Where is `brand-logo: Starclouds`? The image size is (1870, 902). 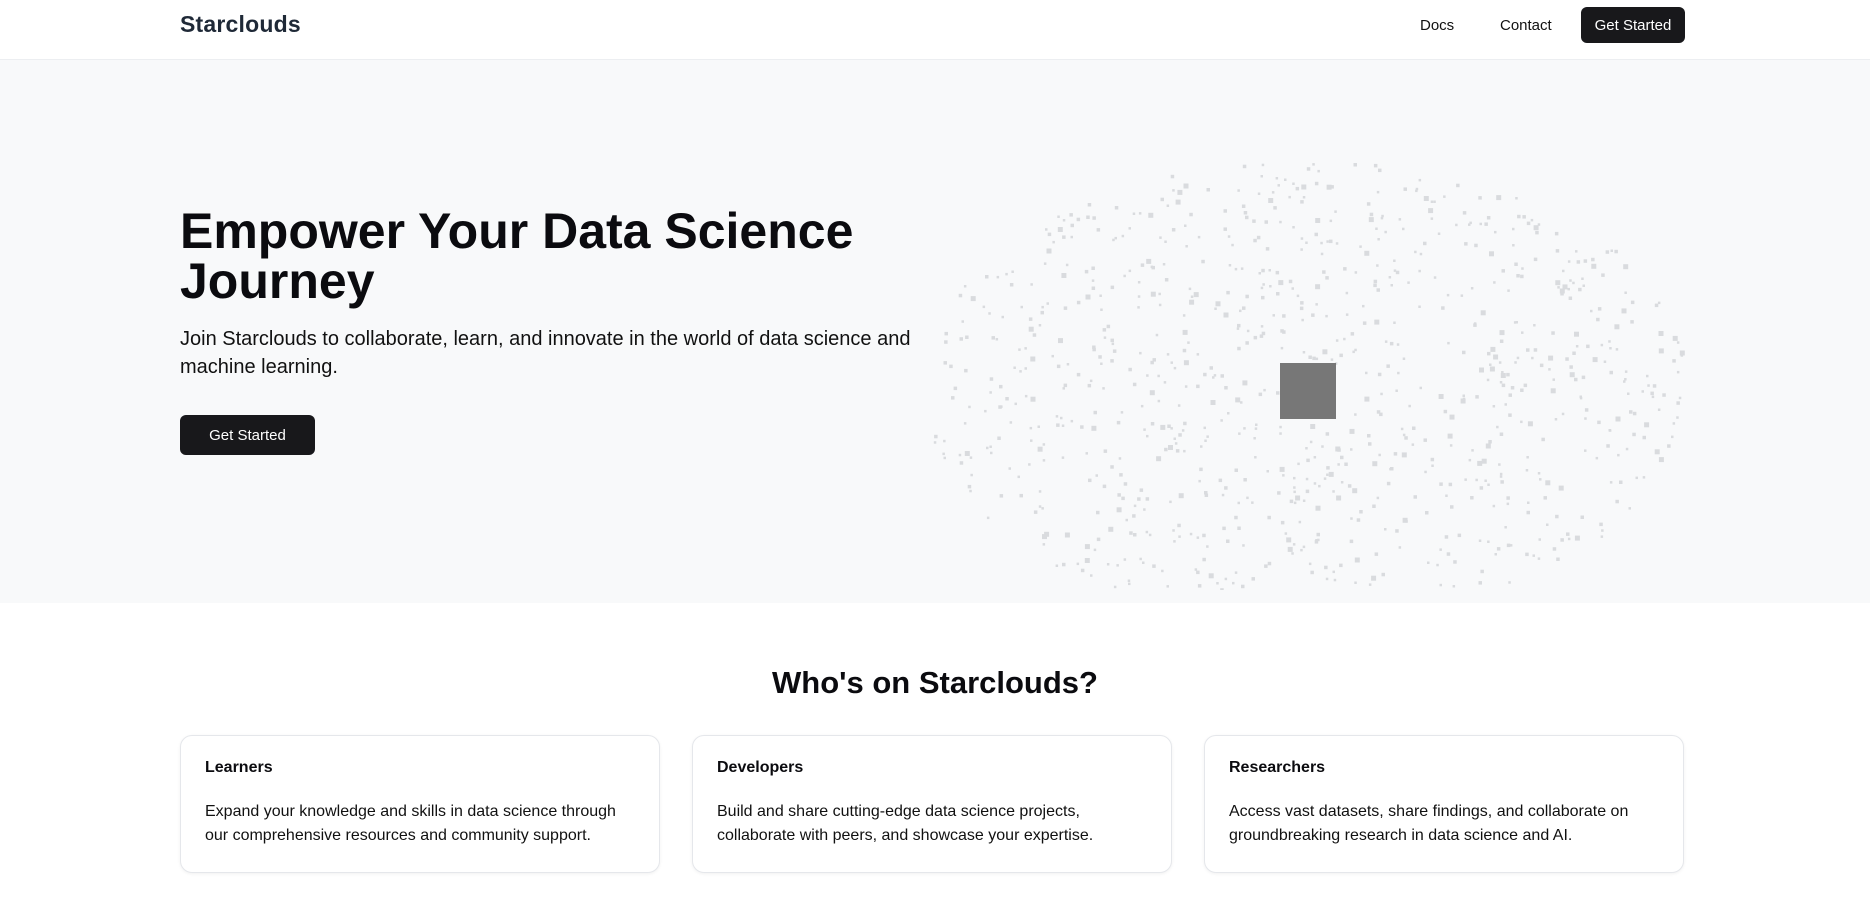
brand-logo: Starclouds is located at coordinates (240, 24).